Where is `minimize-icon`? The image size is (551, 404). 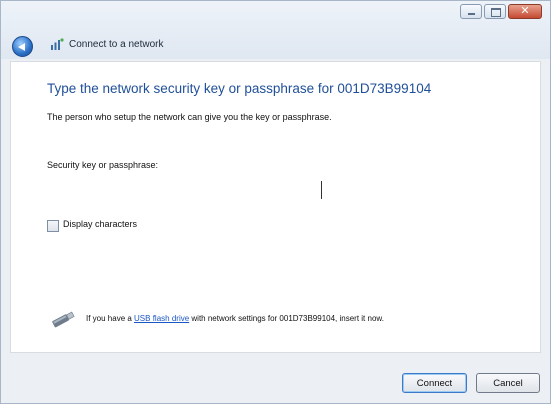 minimize-icon is located at coordinates (471, 14).